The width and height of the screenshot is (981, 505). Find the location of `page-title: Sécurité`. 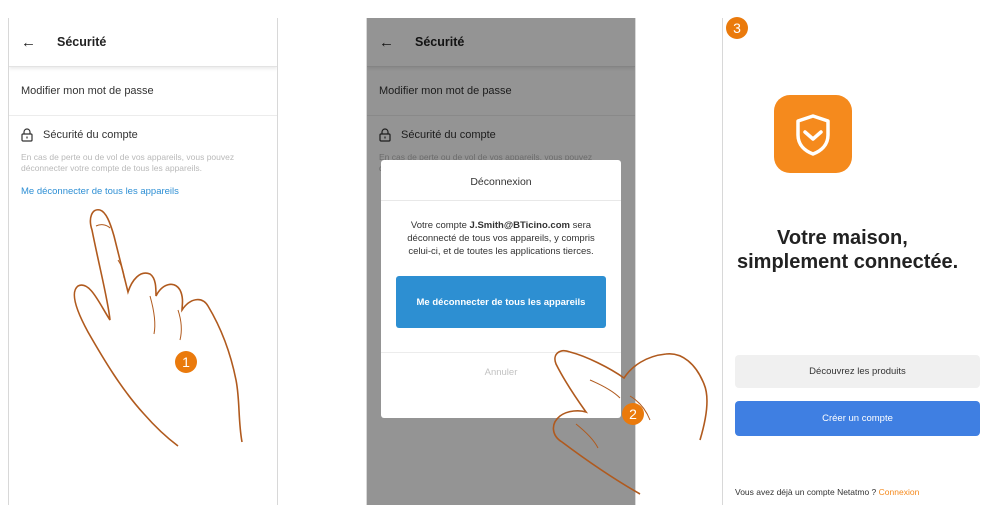

page-title: Sécurité is located at coordinates (82, 42).